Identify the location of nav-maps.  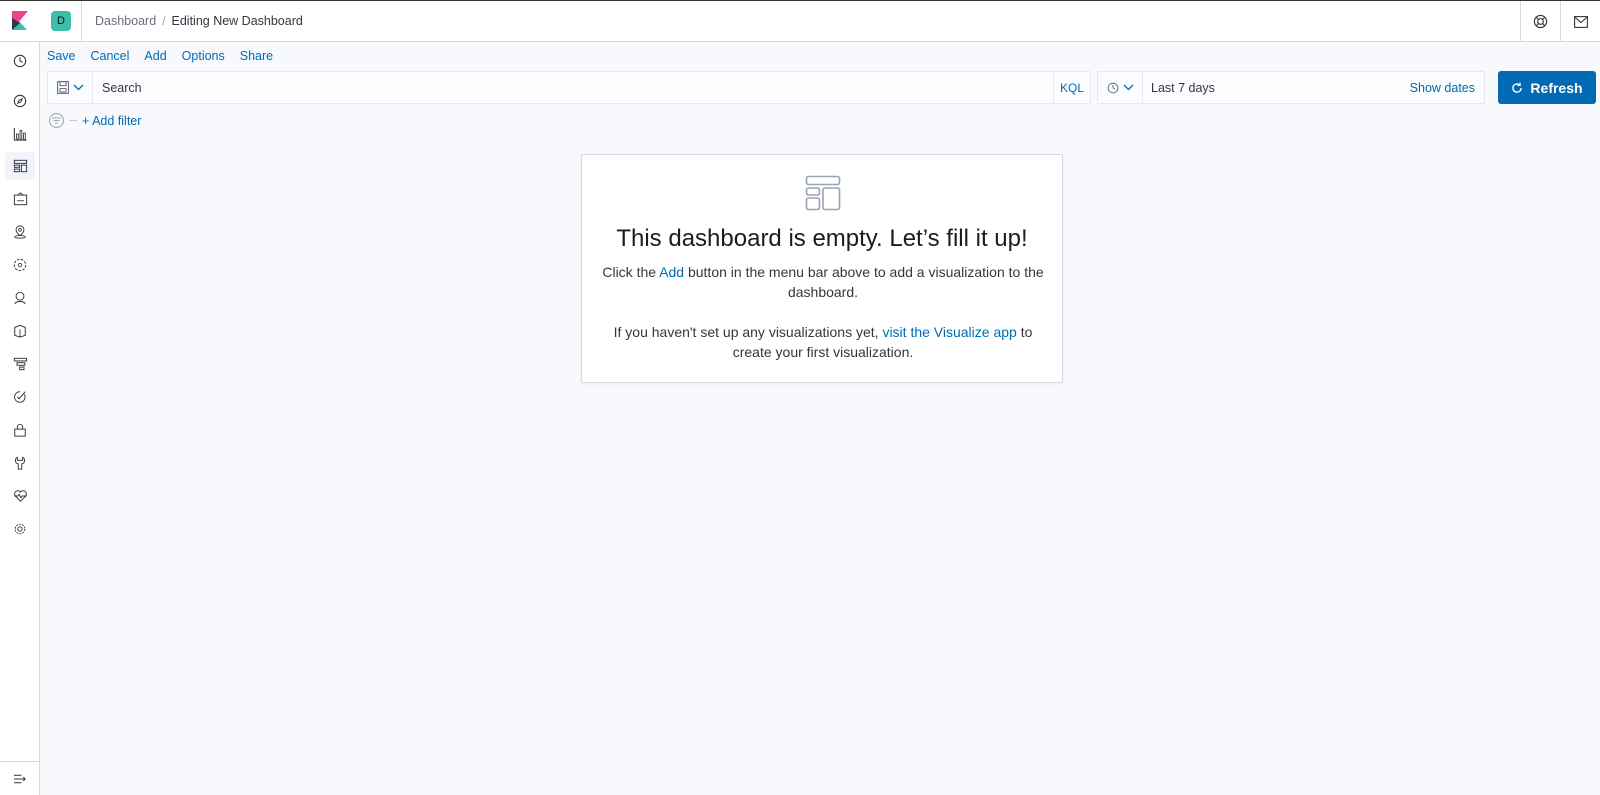
(20, 232).